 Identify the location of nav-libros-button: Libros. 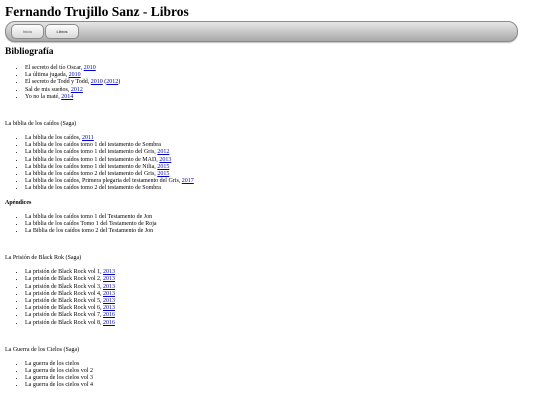
(62, 31).